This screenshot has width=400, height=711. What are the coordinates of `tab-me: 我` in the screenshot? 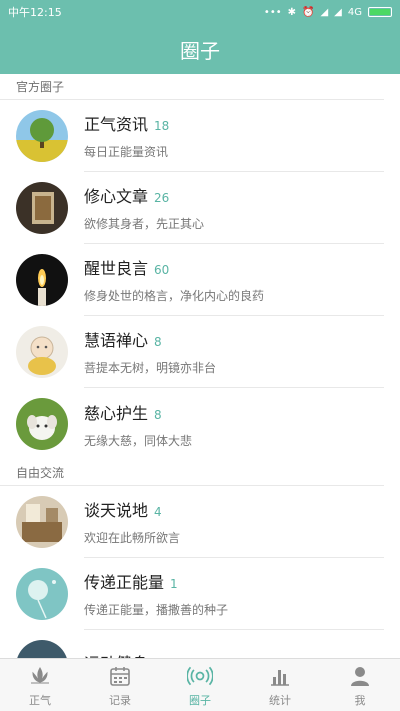 It's located at (360, 685).